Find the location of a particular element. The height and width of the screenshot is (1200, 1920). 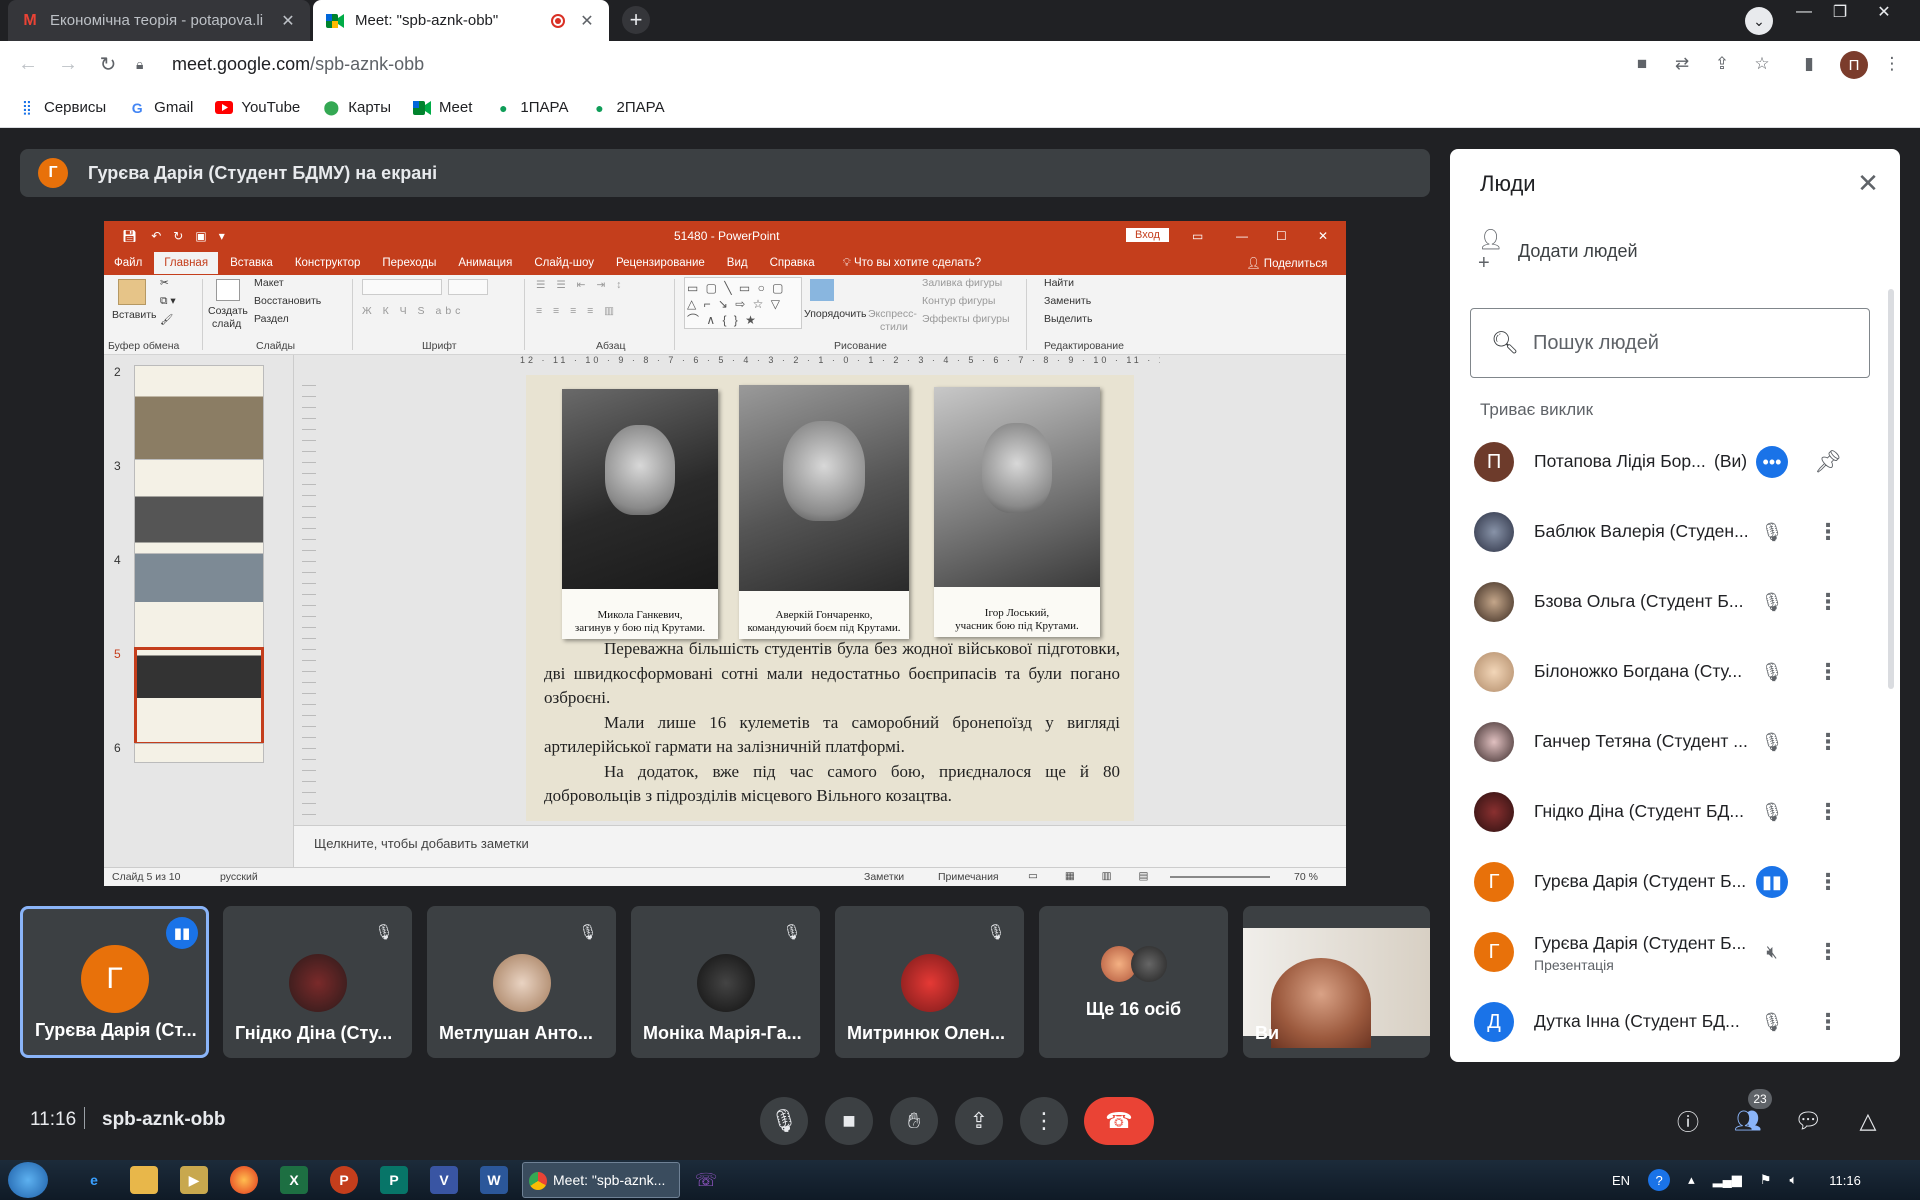

speaking-indicator-icon: ▮▮ is located at coordinates (182, 933).